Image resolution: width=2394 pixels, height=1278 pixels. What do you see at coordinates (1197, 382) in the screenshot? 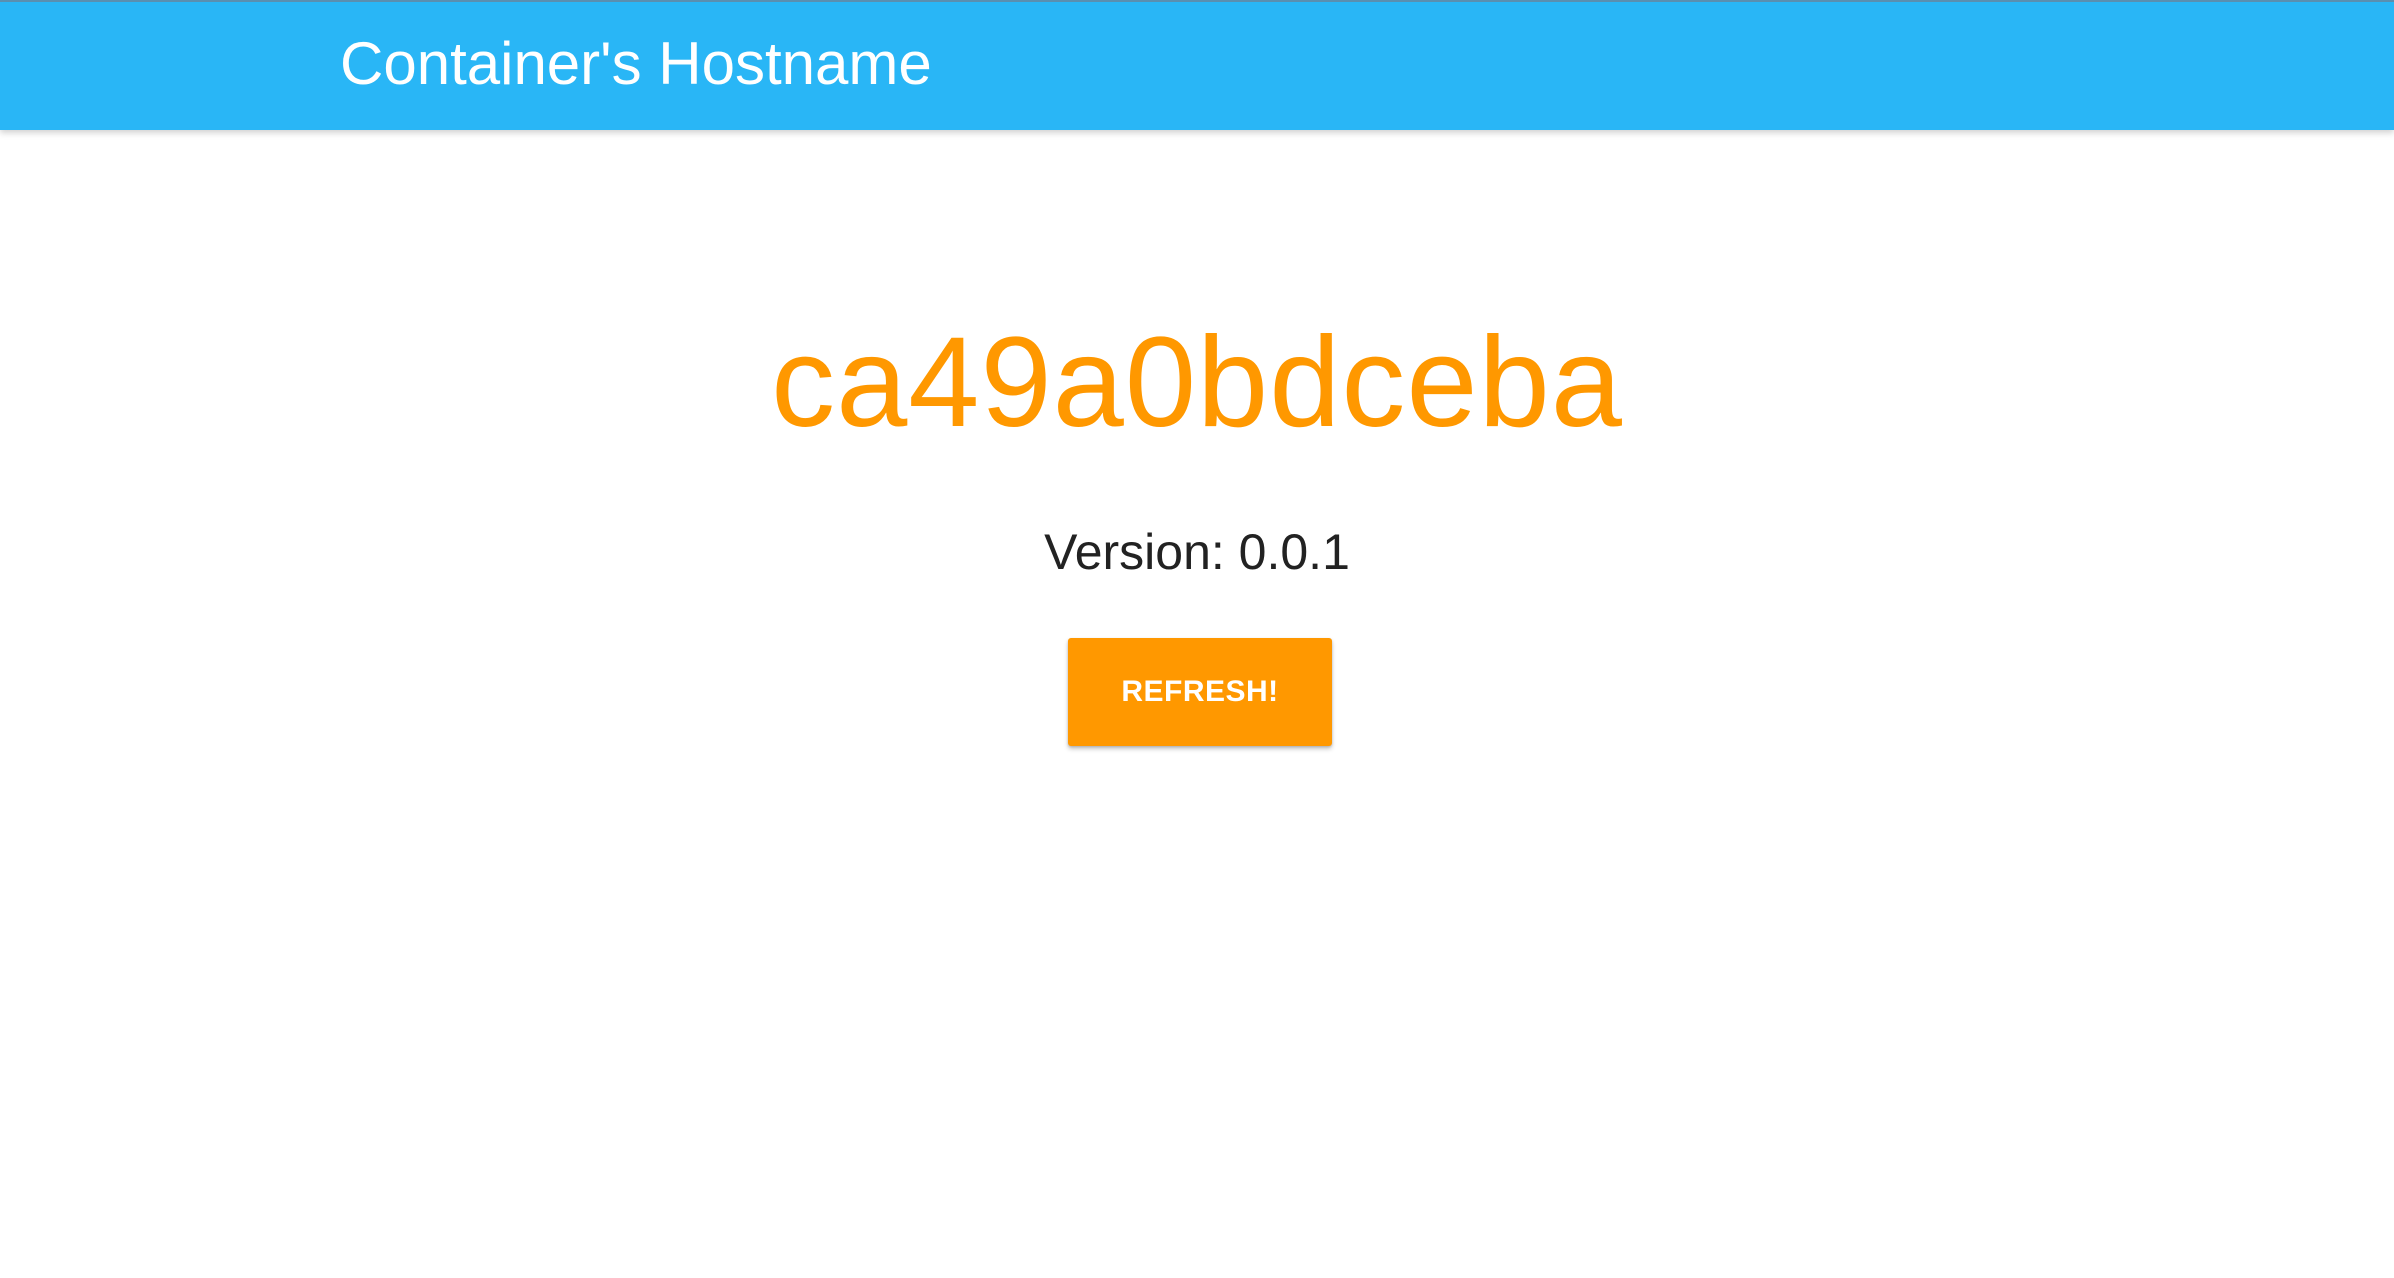
I see `hostname-display: ca49a0bdceba` at bounding box center [1197, 382].